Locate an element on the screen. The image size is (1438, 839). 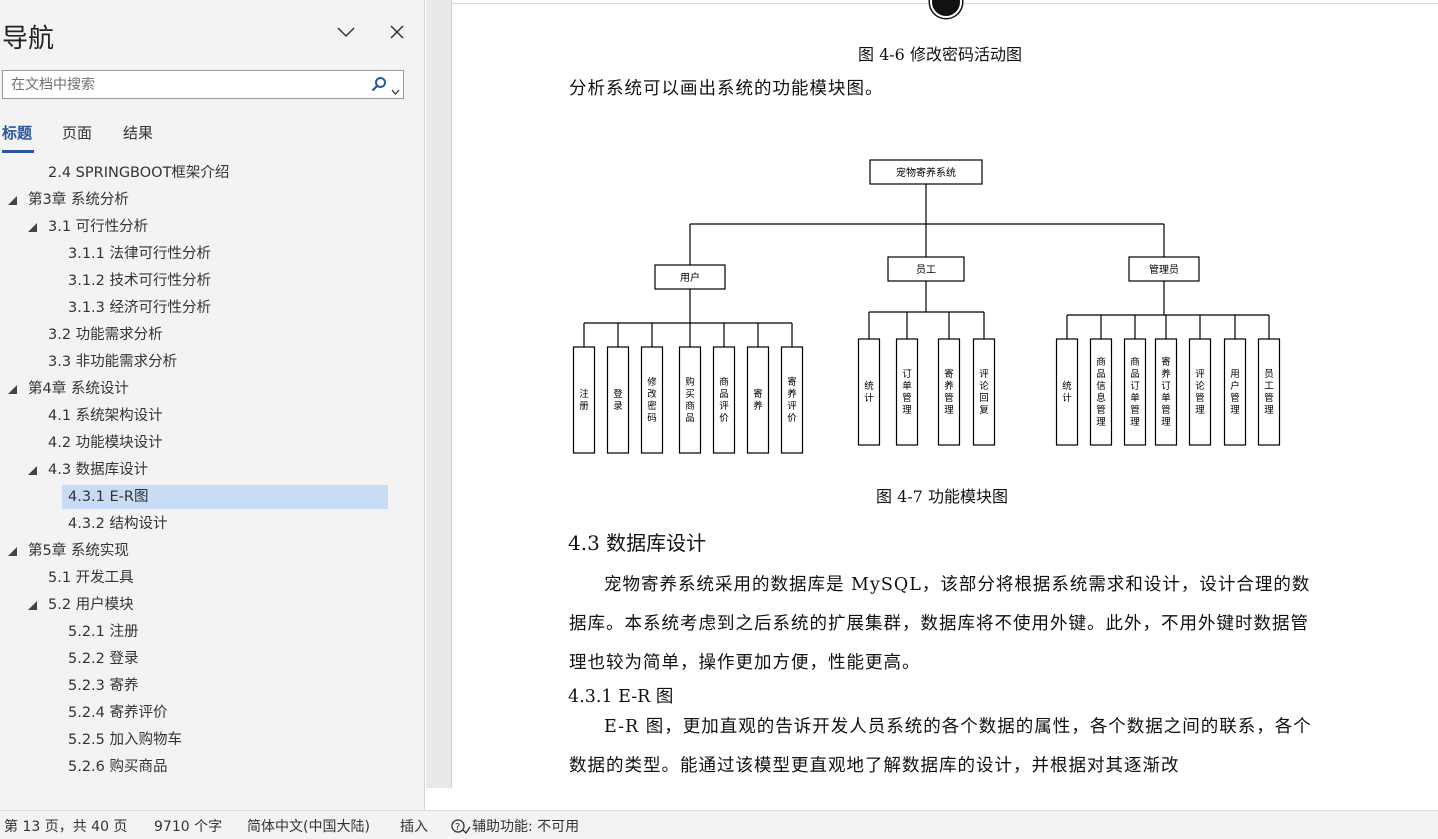
tree-item: 5.2.5 加入购物车 is located at coordinates (125, 740).